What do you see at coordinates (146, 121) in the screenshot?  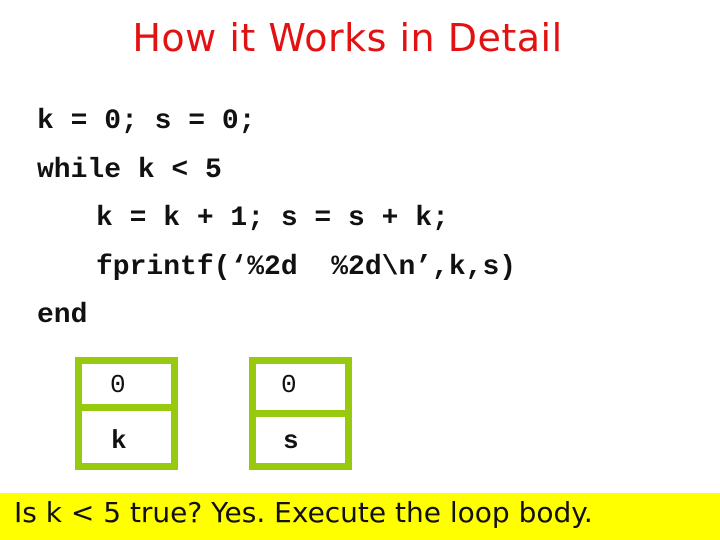 I see `code-line-init: k = 0; s = 0;` at bounding box center [146, 121].